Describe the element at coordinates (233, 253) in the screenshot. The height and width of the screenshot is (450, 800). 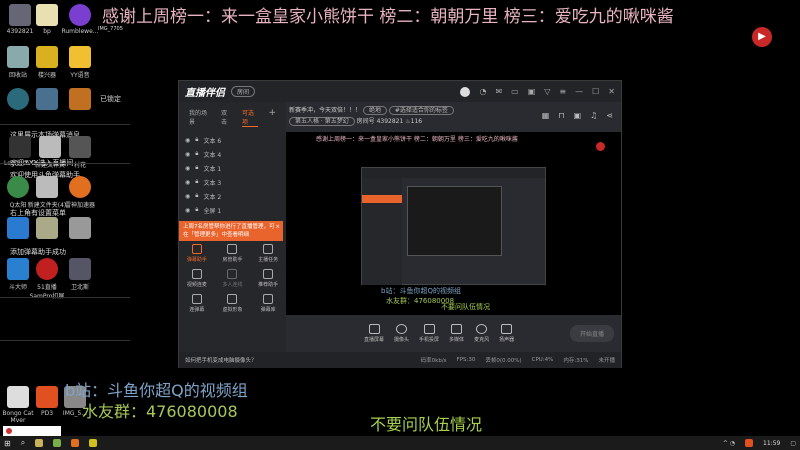
I see `tool-admin: 房管助手` at that location.